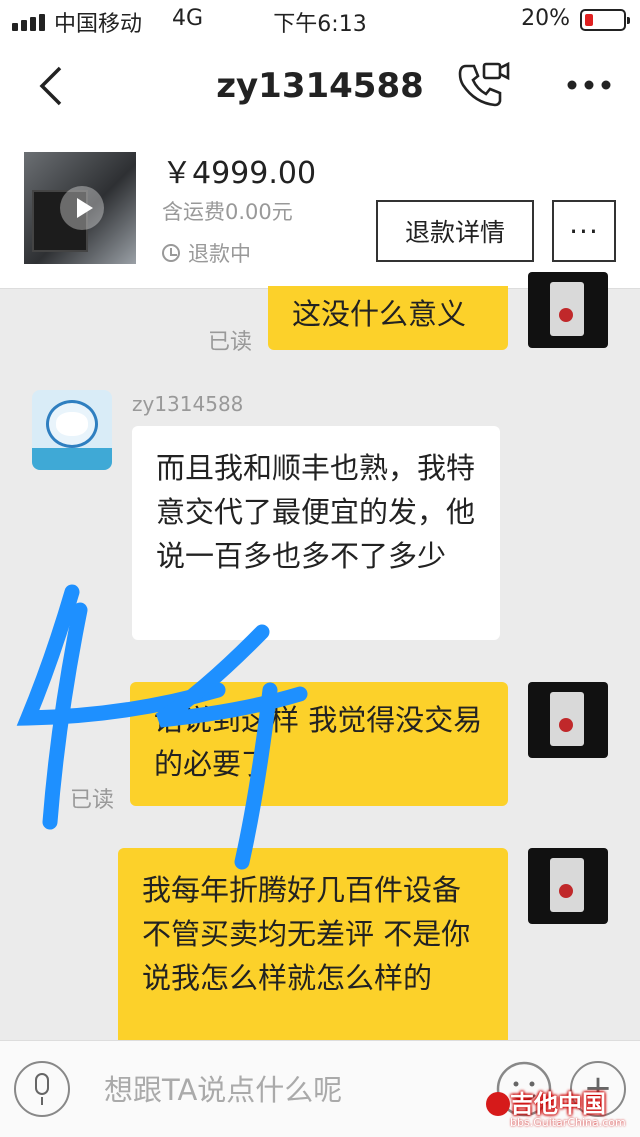  I want to click on message-bubble-incoming: 而且我和顺丰也熟，我特意交代了最便宜的发，他说一百多也多不了多少, so click(316, 533).